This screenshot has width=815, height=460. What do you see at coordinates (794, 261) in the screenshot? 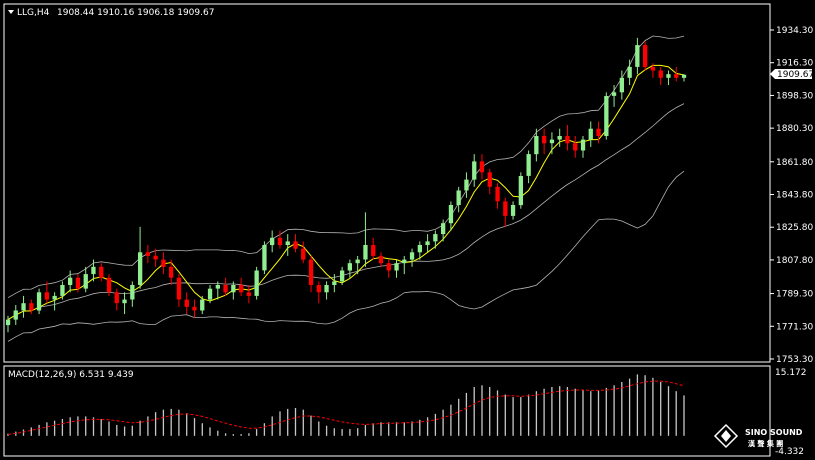
I see `price-tick-label: 1807.80` at bounding box center [794, 261].